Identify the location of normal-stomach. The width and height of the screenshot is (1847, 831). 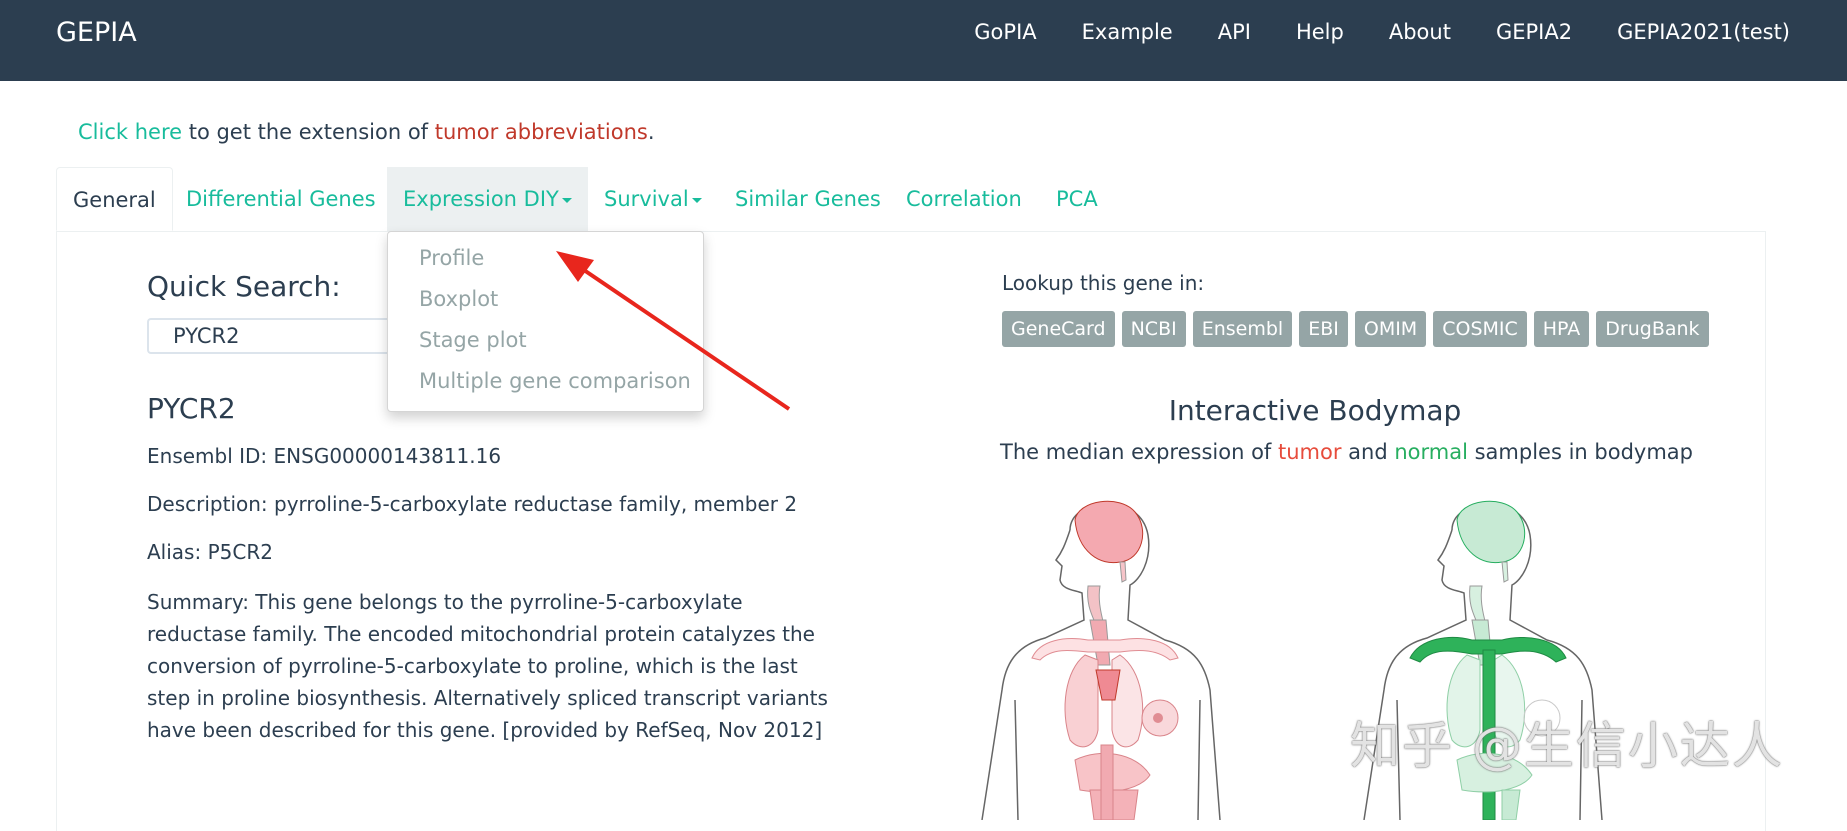
(1511, 804).